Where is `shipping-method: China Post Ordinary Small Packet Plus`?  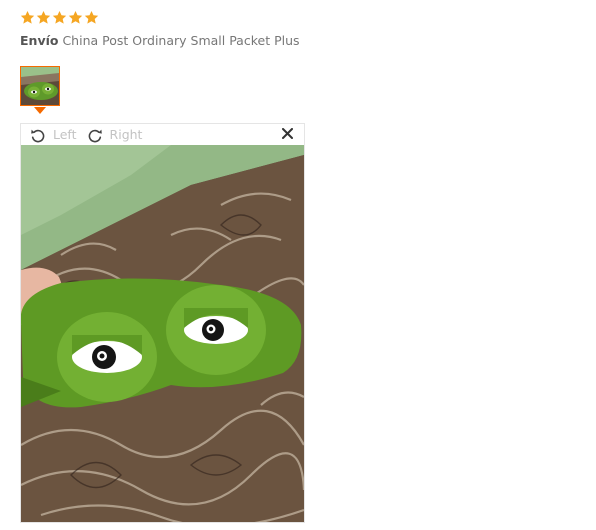
shipping-method: China Post Ordinary Small Packet Plus is located at coordinates (181, 40).